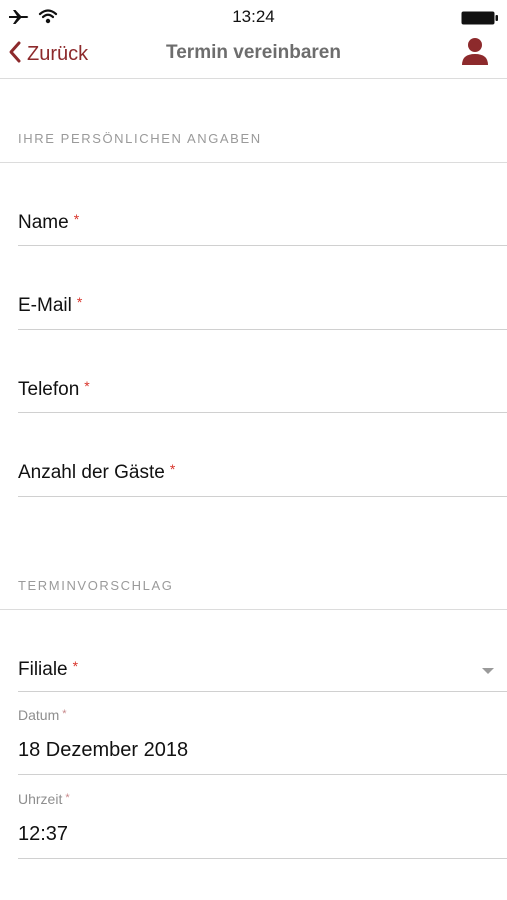 This screenshot has height=900, width=507. What do you see at coordinates (262, 312) in the screenshot?
I see `email-field: E-Mail *` at bounding box center [262, 312].